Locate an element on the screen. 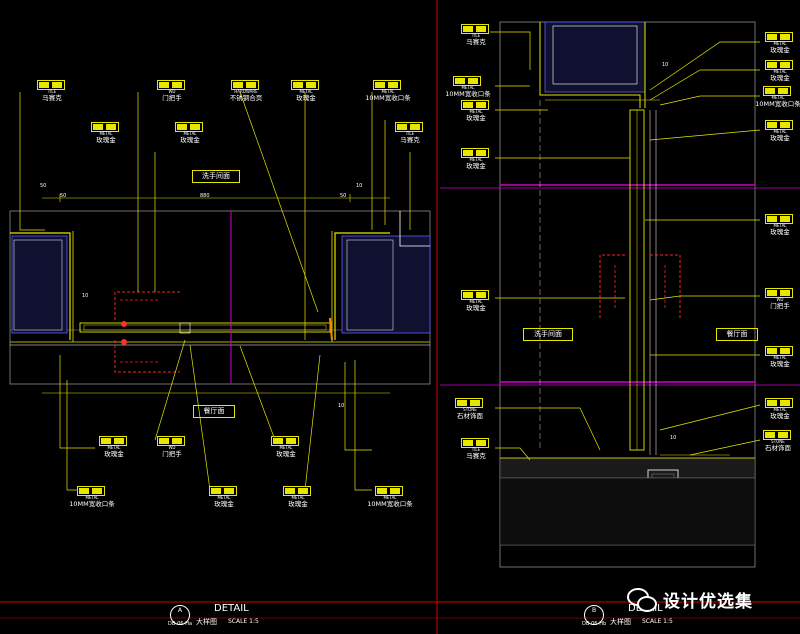 The image size is (800, 634). detail-heading: DETAIL is located at coordinates (231, 608).